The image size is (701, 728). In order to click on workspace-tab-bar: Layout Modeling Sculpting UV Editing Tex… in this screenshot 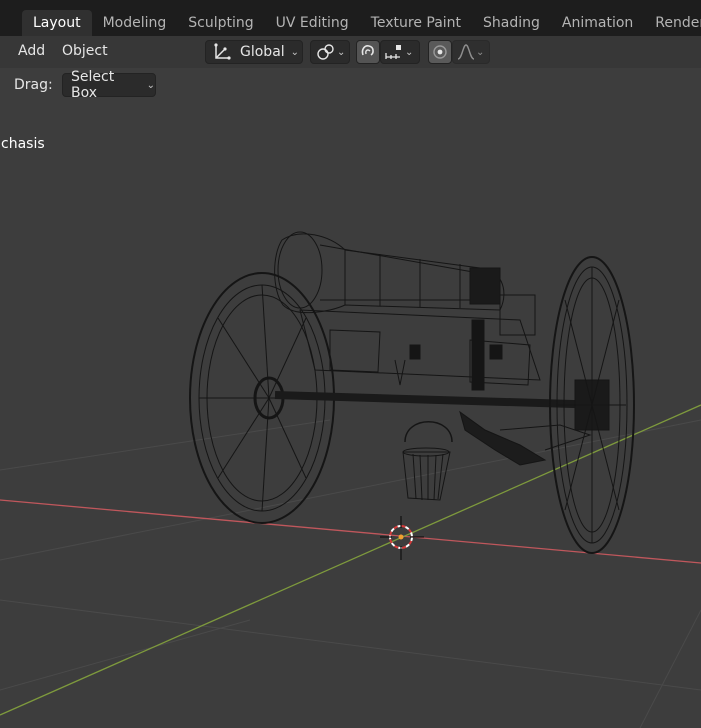, I will do `click(350, 18)`.